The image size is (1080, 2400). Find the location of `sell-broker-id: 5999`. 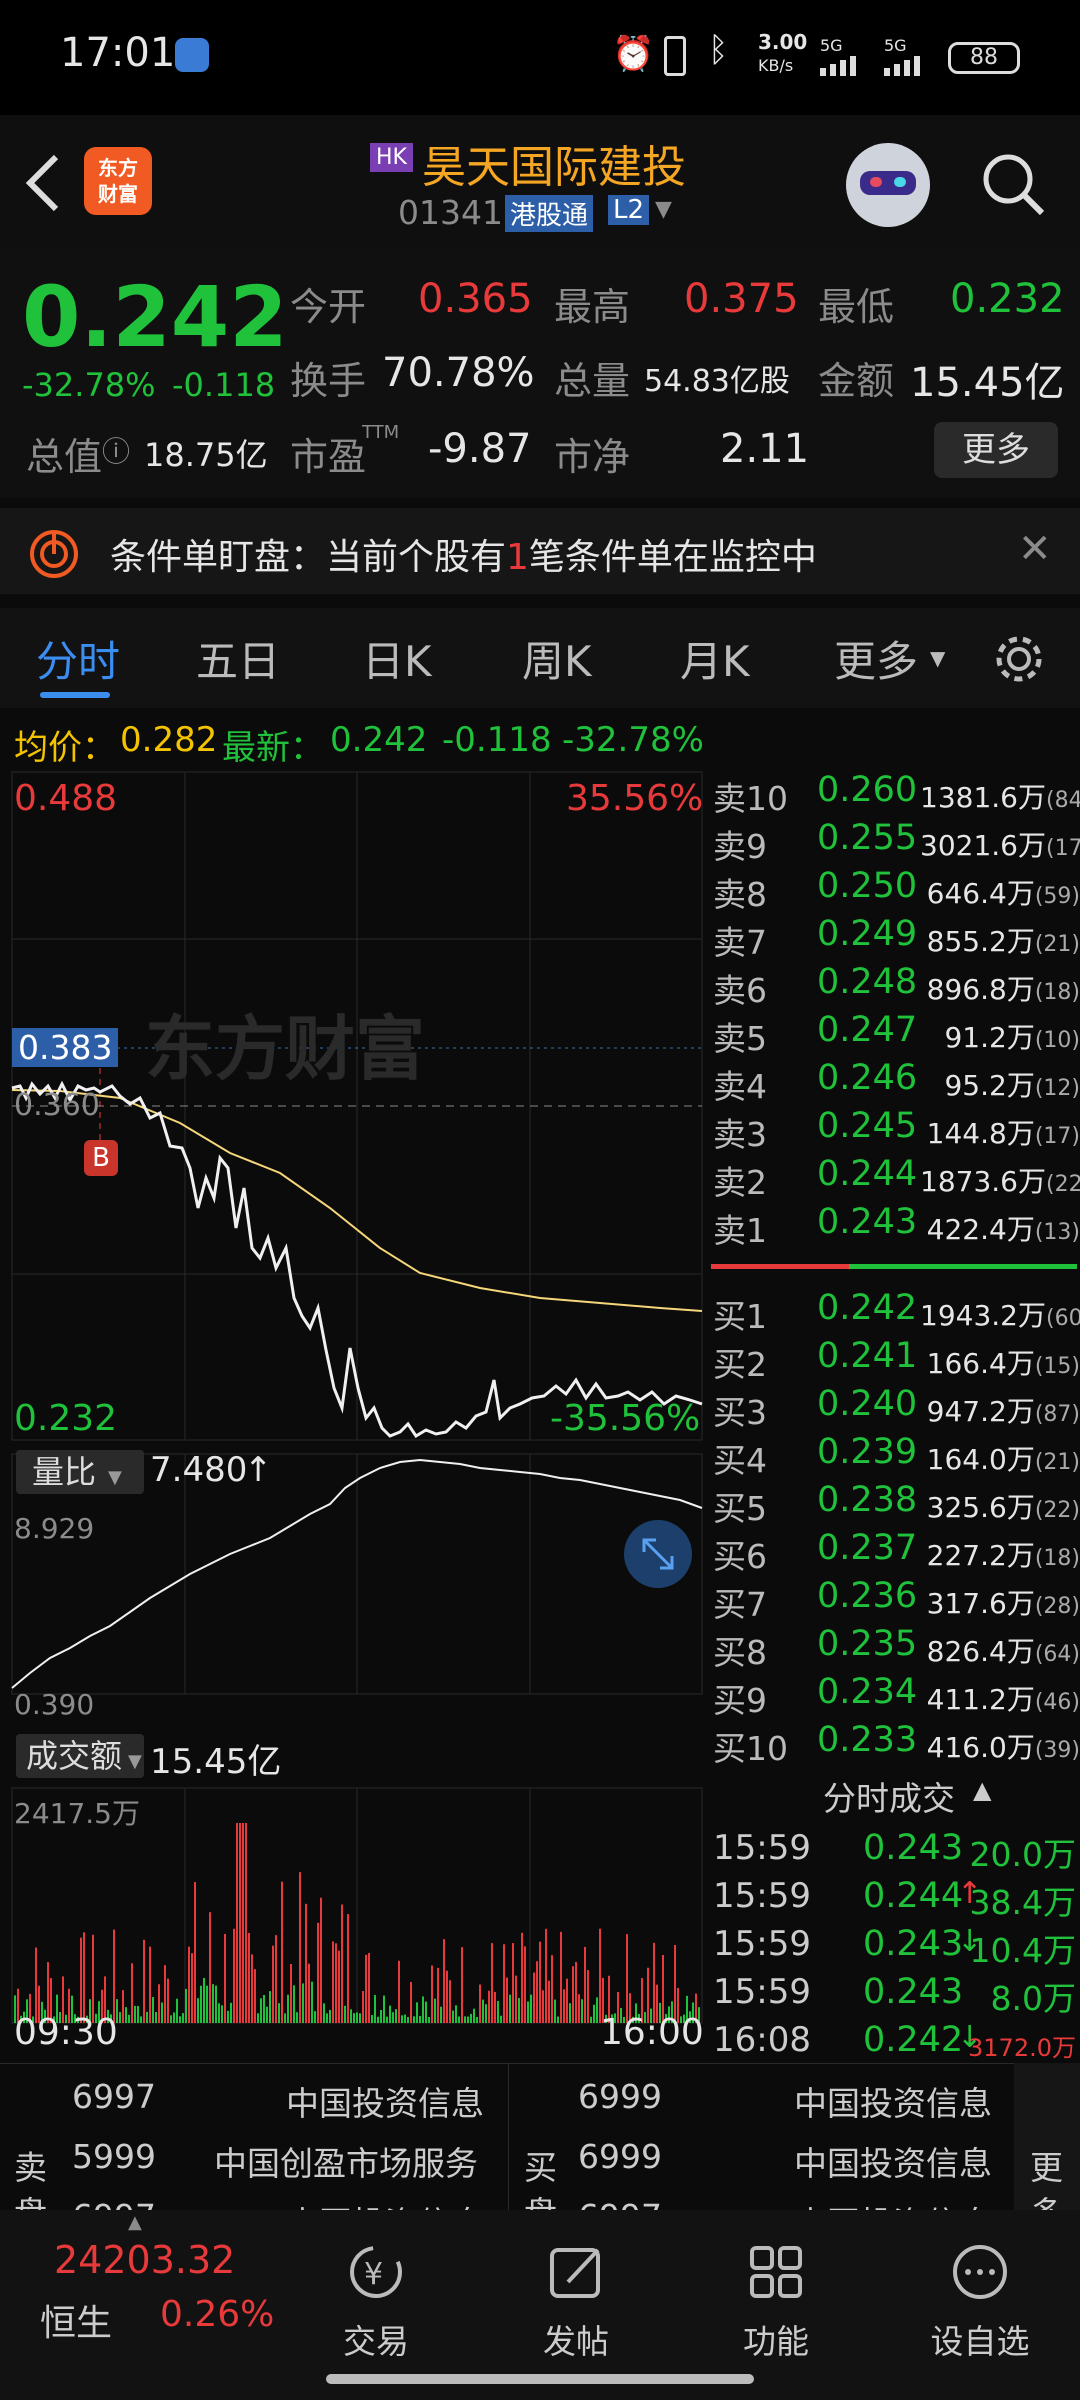

sell-broker-id: 5999 is located at coordinates (114, 2156).